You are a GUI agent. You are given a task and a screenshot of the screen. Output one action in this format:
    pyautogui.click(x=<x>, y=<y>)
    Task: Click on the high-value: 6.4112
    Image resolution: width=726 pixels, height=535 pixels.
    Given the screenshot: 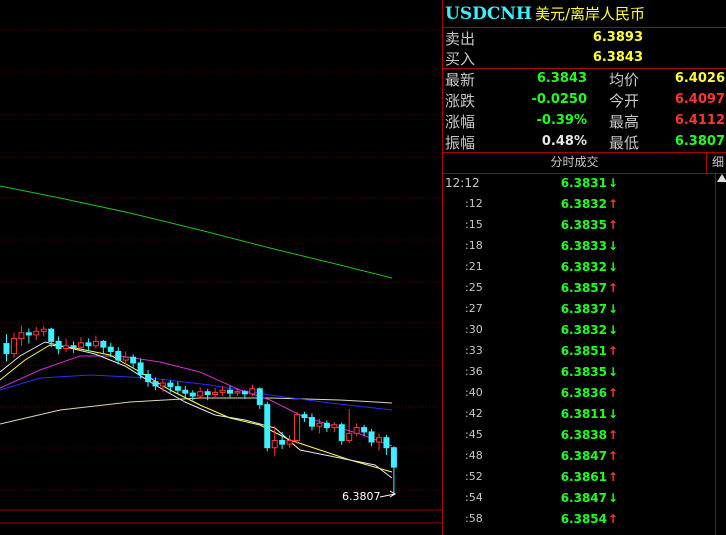 What is the action you would take?
    pyautogui.click(x=699, y=120)
    